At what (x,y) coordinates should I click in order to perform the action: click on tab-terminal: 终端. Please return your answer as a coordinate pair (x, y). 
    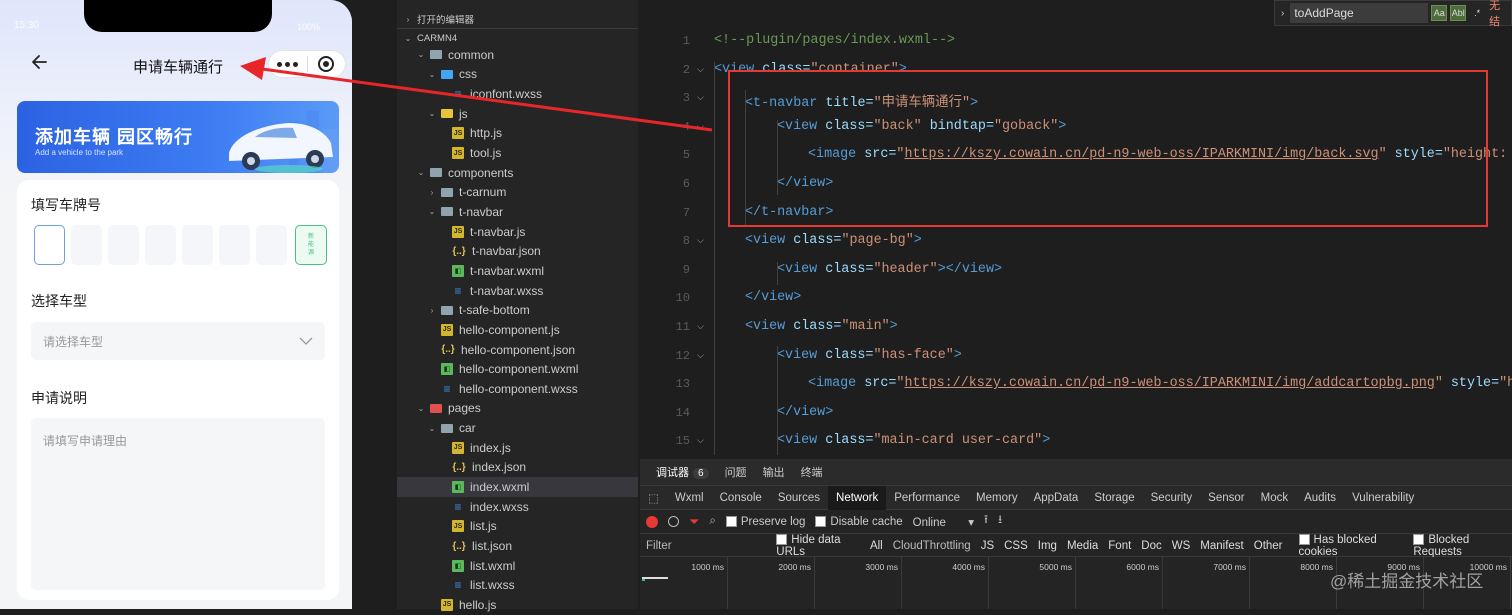
    Looking at the image, I should click on (812, 472).